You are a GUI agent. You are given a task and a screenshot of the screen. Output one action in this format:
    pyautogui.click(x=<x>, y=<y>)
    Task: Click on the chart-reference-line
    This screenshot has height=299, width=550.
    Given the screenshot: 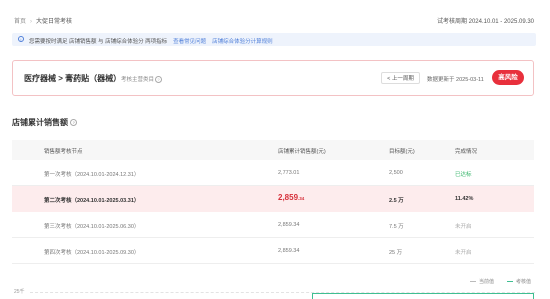 What is the action you would take?
    pyautogui.click(x=423, y=296)
    